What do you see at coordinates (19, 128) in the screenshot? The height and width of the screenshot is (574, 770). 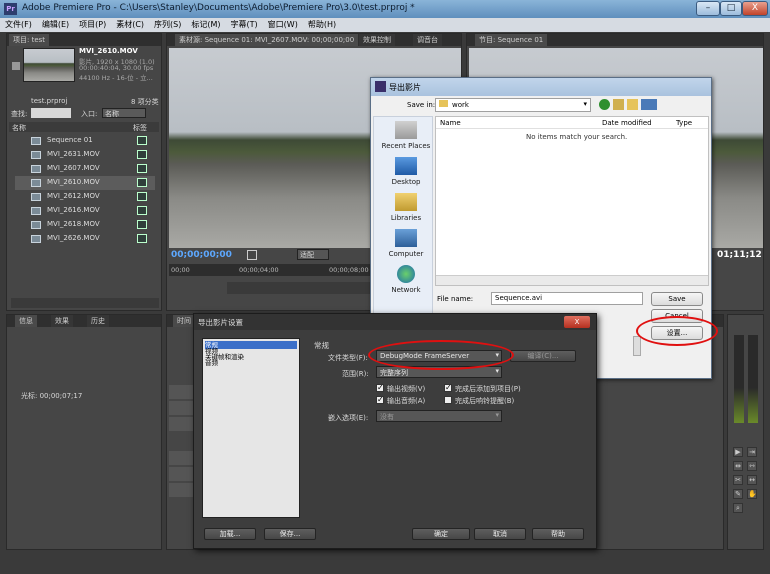 I see `col-name: 名称` at bounding box center [19, 128].